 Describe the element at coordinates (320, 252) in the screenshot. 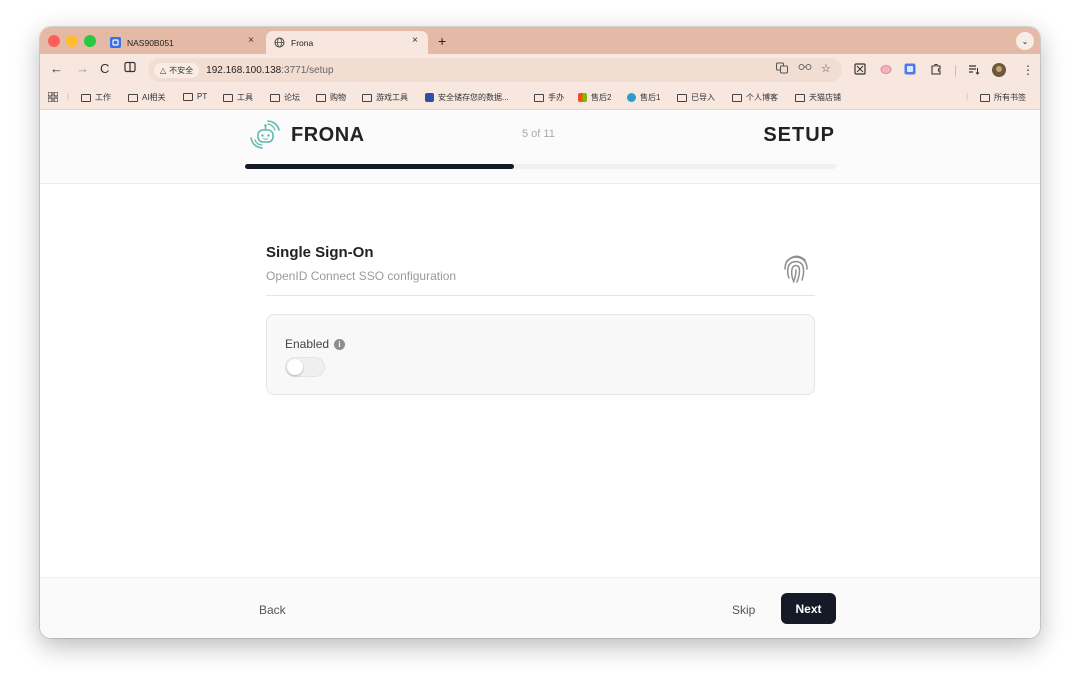

I see `section-title: Single Sign-On` at that location.